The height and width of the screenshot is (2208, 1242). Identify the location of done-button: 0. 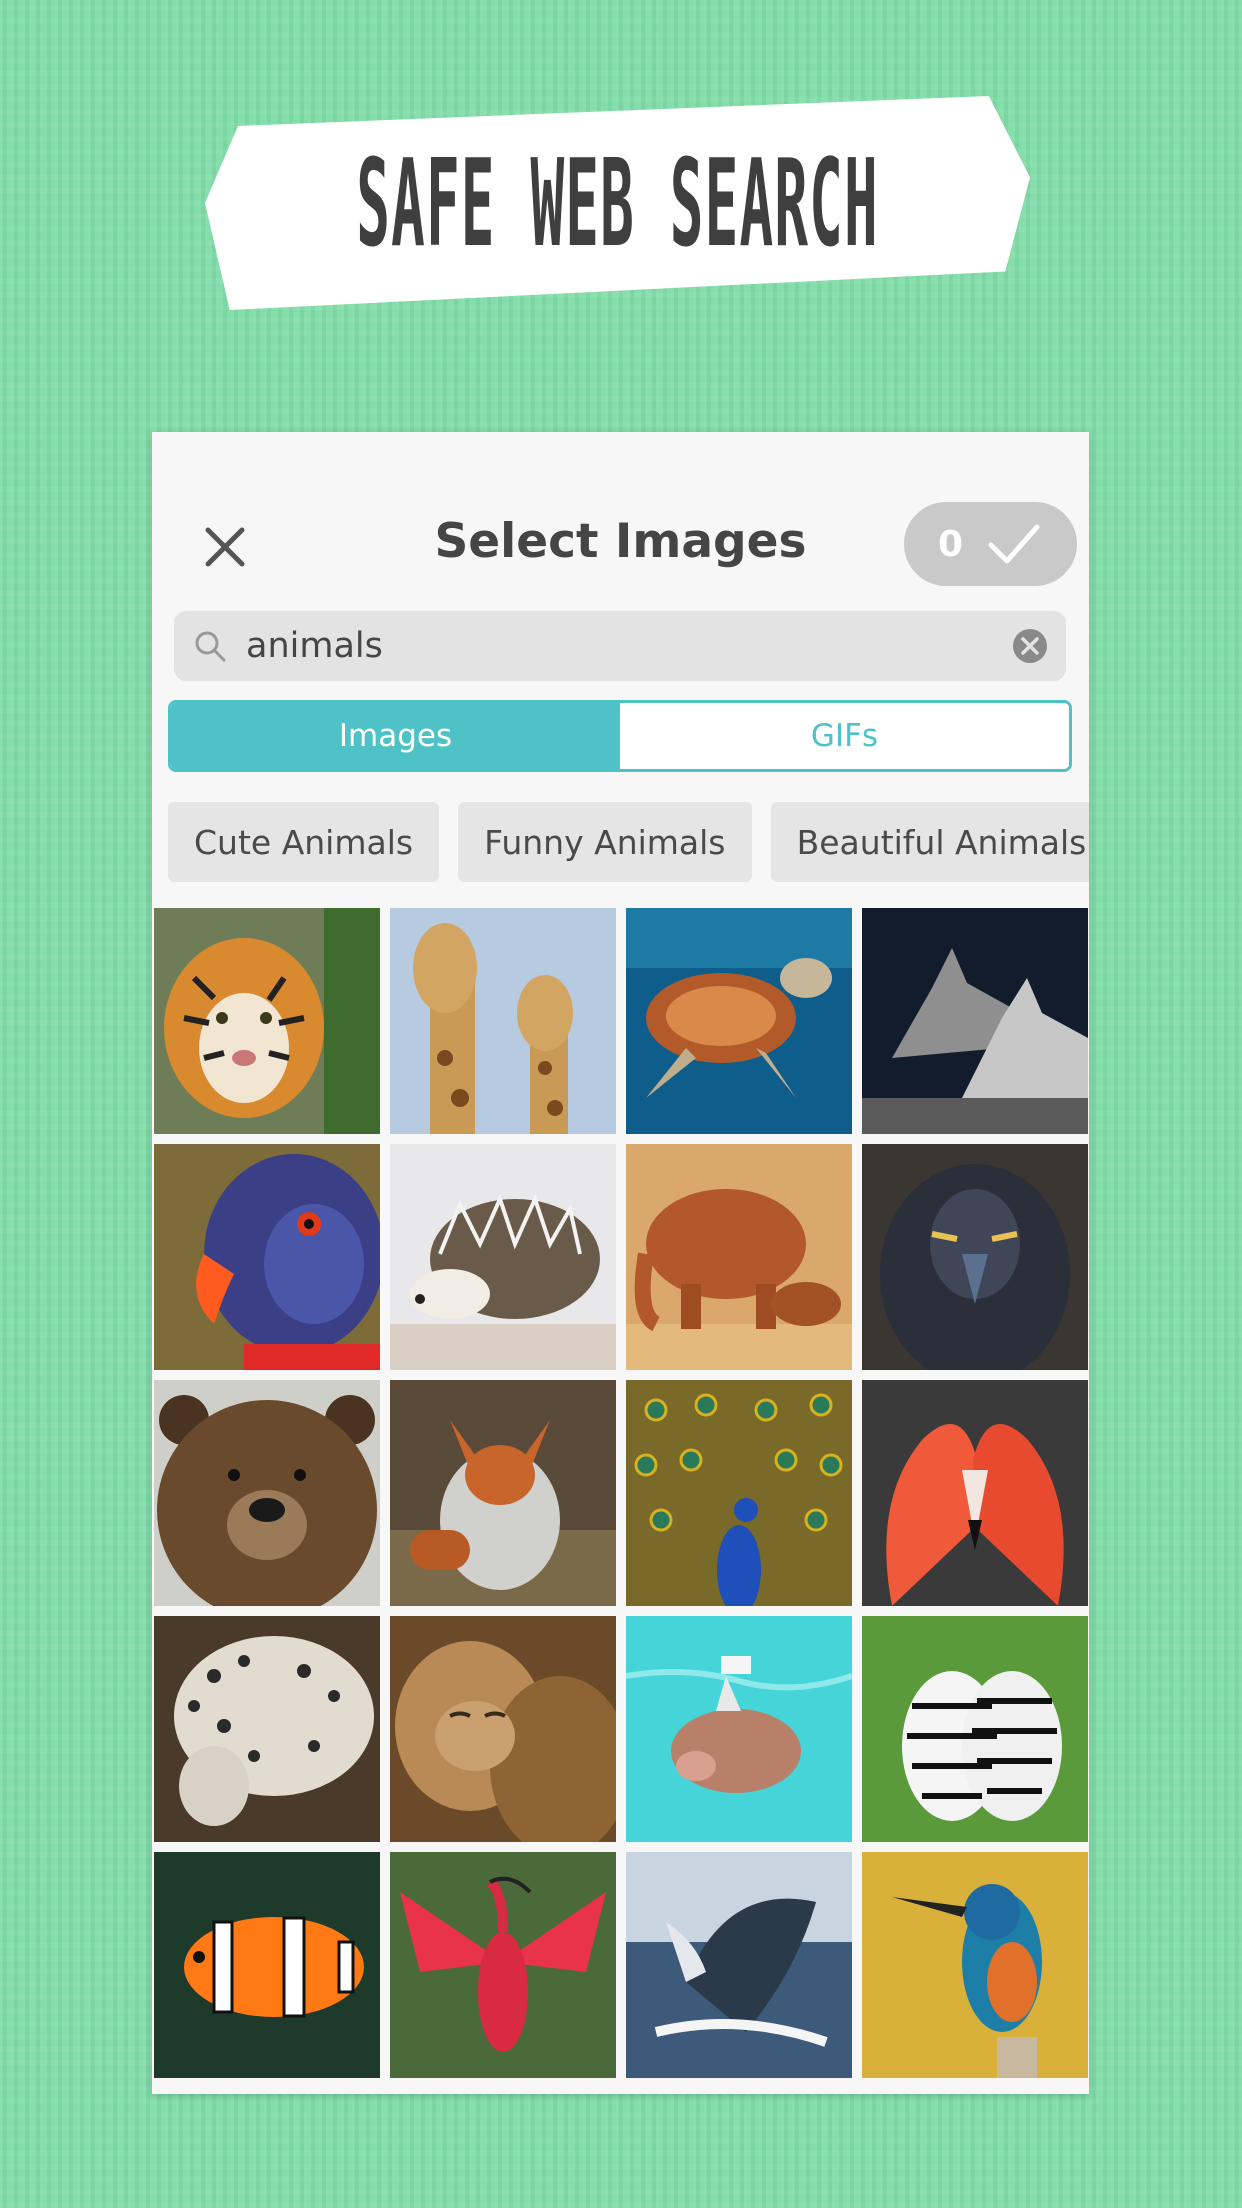
(990, 544).